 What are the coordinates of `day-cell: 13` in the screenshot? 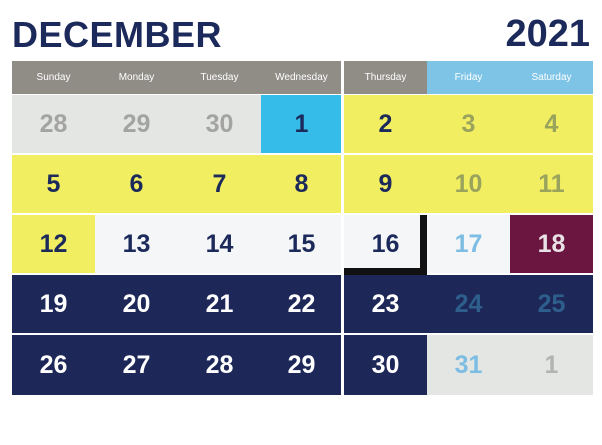 It's located at (136, 244).